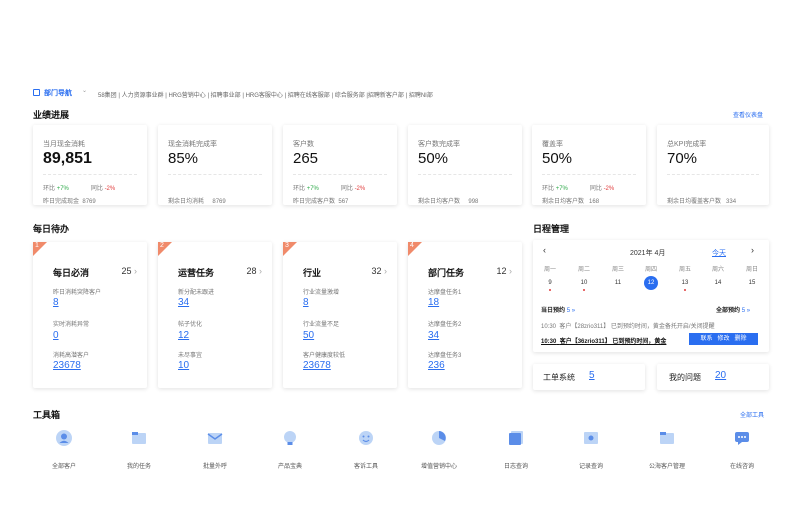  What do you see at coordinates (741, 339) in the screenshot?
I see `delete-button: 删除` at bounding box center [741, 339].